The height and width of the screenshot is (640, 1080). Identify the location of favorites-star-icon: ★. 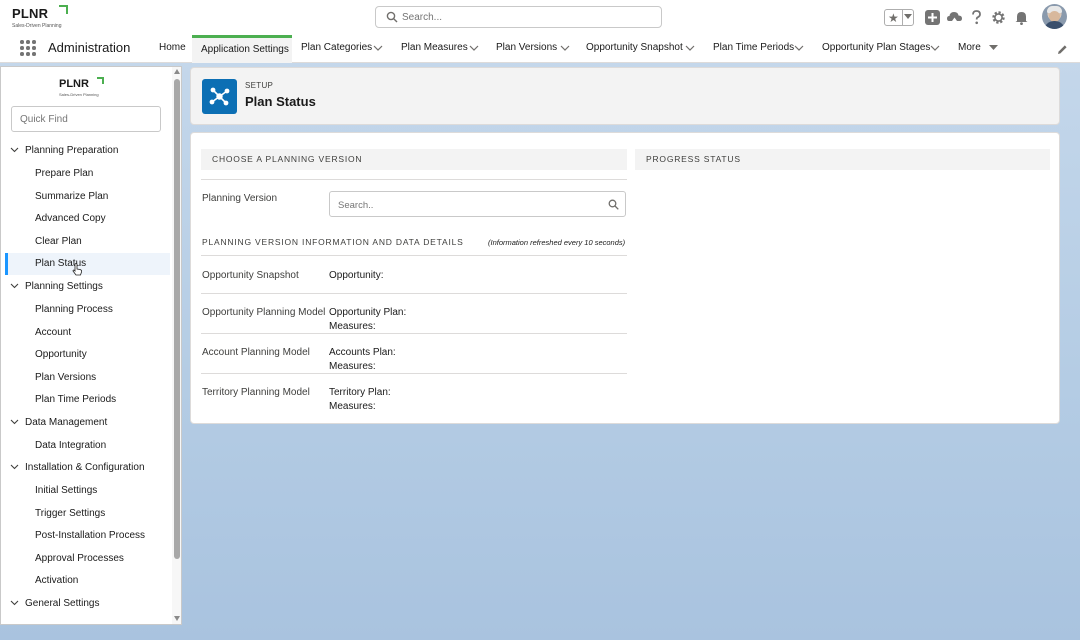
(893, 18).